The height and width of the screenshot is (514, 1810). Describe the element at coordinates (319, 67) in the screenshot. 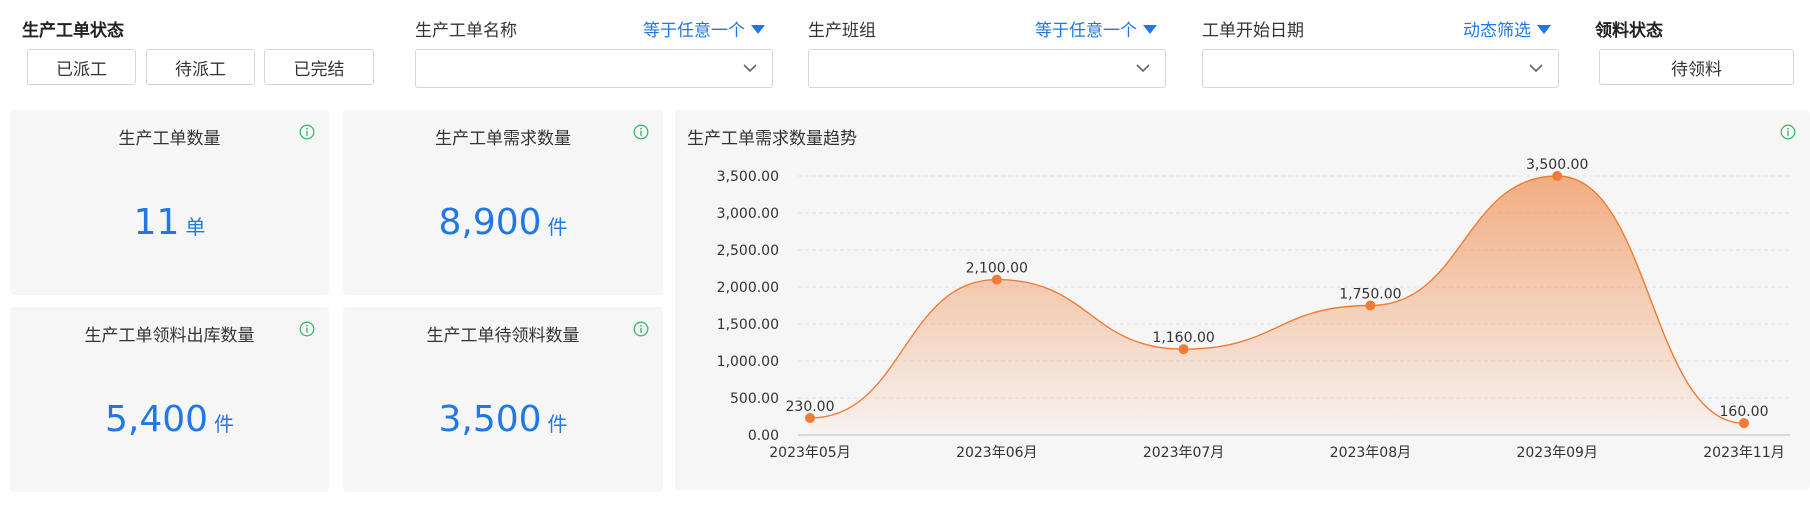

I see `status-option-completed: 已完结` at that location.